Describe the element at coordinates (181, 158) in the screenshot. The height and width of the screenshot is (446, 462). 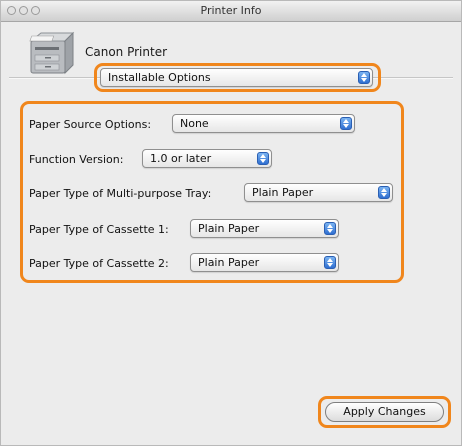
I see `function-version-value: 1.0 or later` at that location.